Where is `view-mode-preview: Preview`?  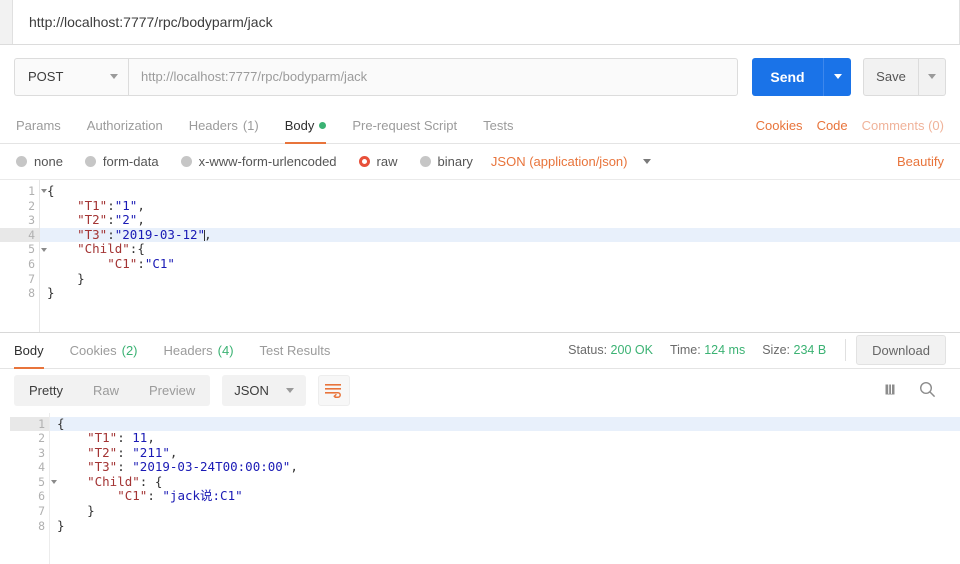
view-mode-preview: Preview is located at coordinates (172, 390).